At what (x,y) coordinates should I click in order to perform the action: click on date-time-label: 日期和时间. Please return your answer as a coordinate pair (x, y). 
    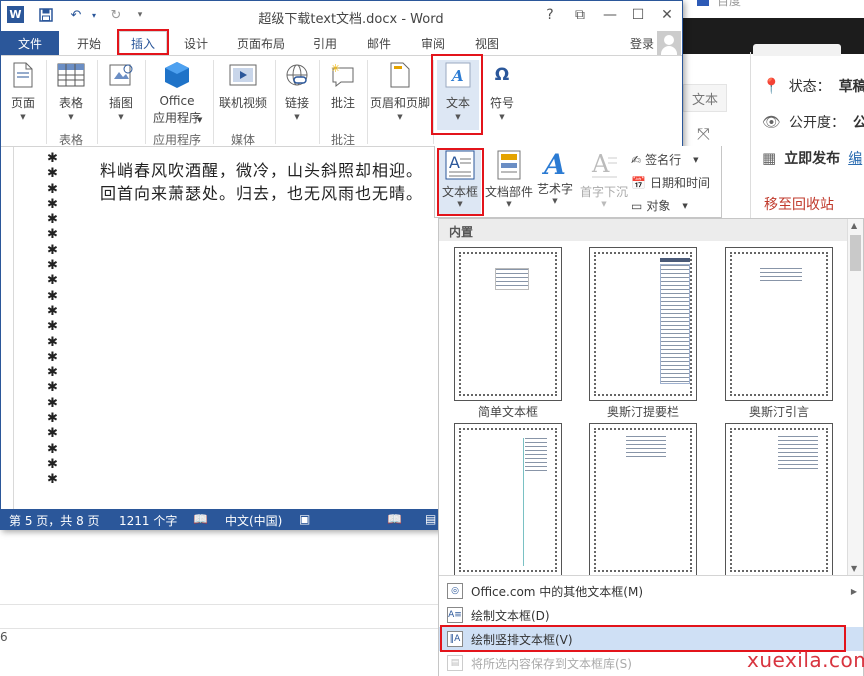
    Looking at the image, I should click on (679, 183).